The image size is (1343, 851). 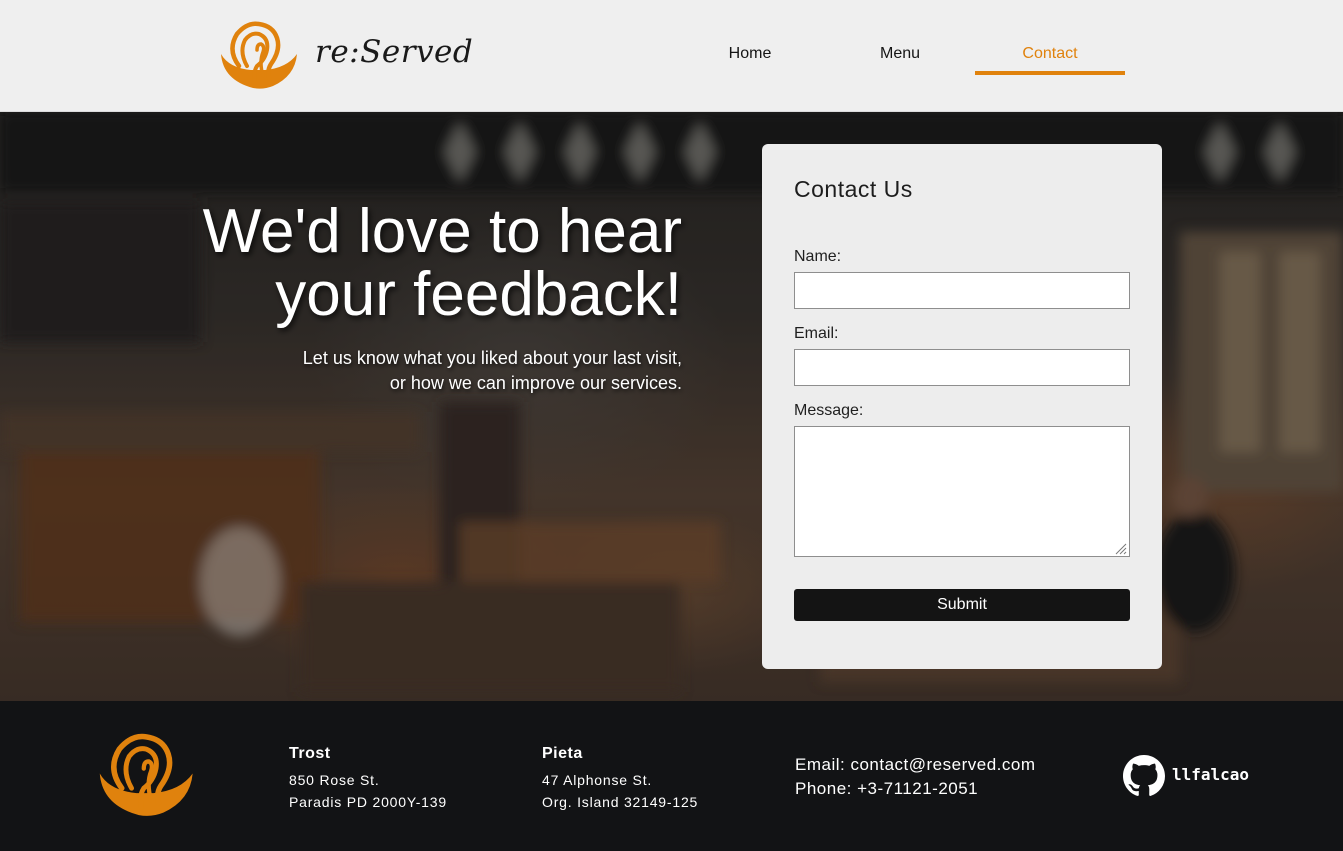 What do you see at coordinates (671, 56) in the screenshot?
I see `site-header: re:Served Home Menu Contact` at bounding box center [671, 56].